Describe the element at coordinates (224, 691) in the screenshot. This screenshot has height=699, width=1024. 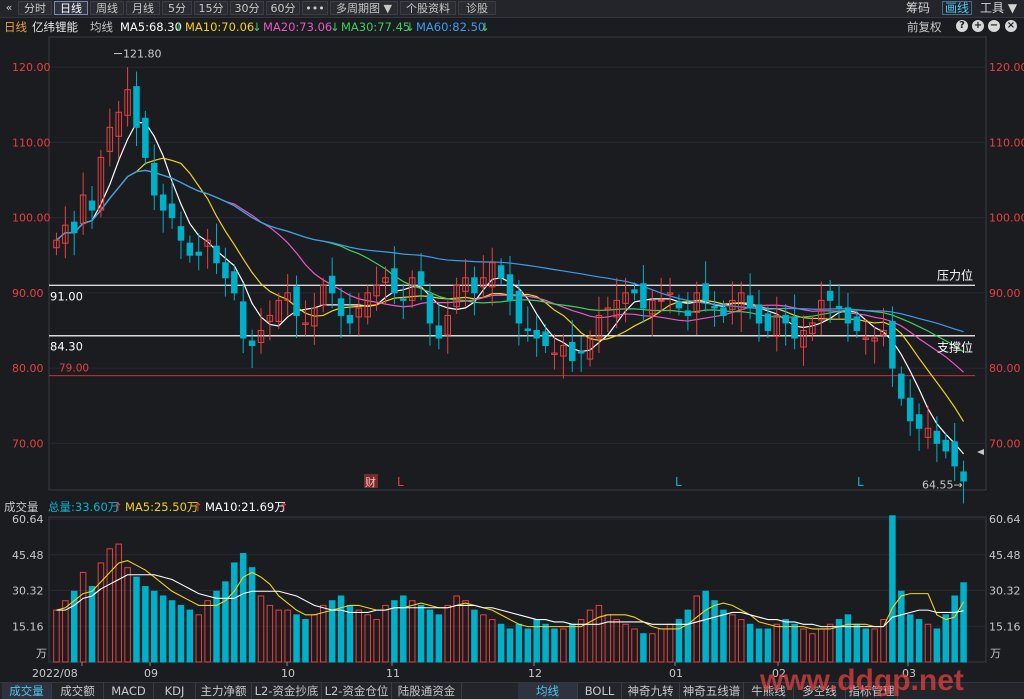
I see `indicator-tab-4: 主力净额` at that location.